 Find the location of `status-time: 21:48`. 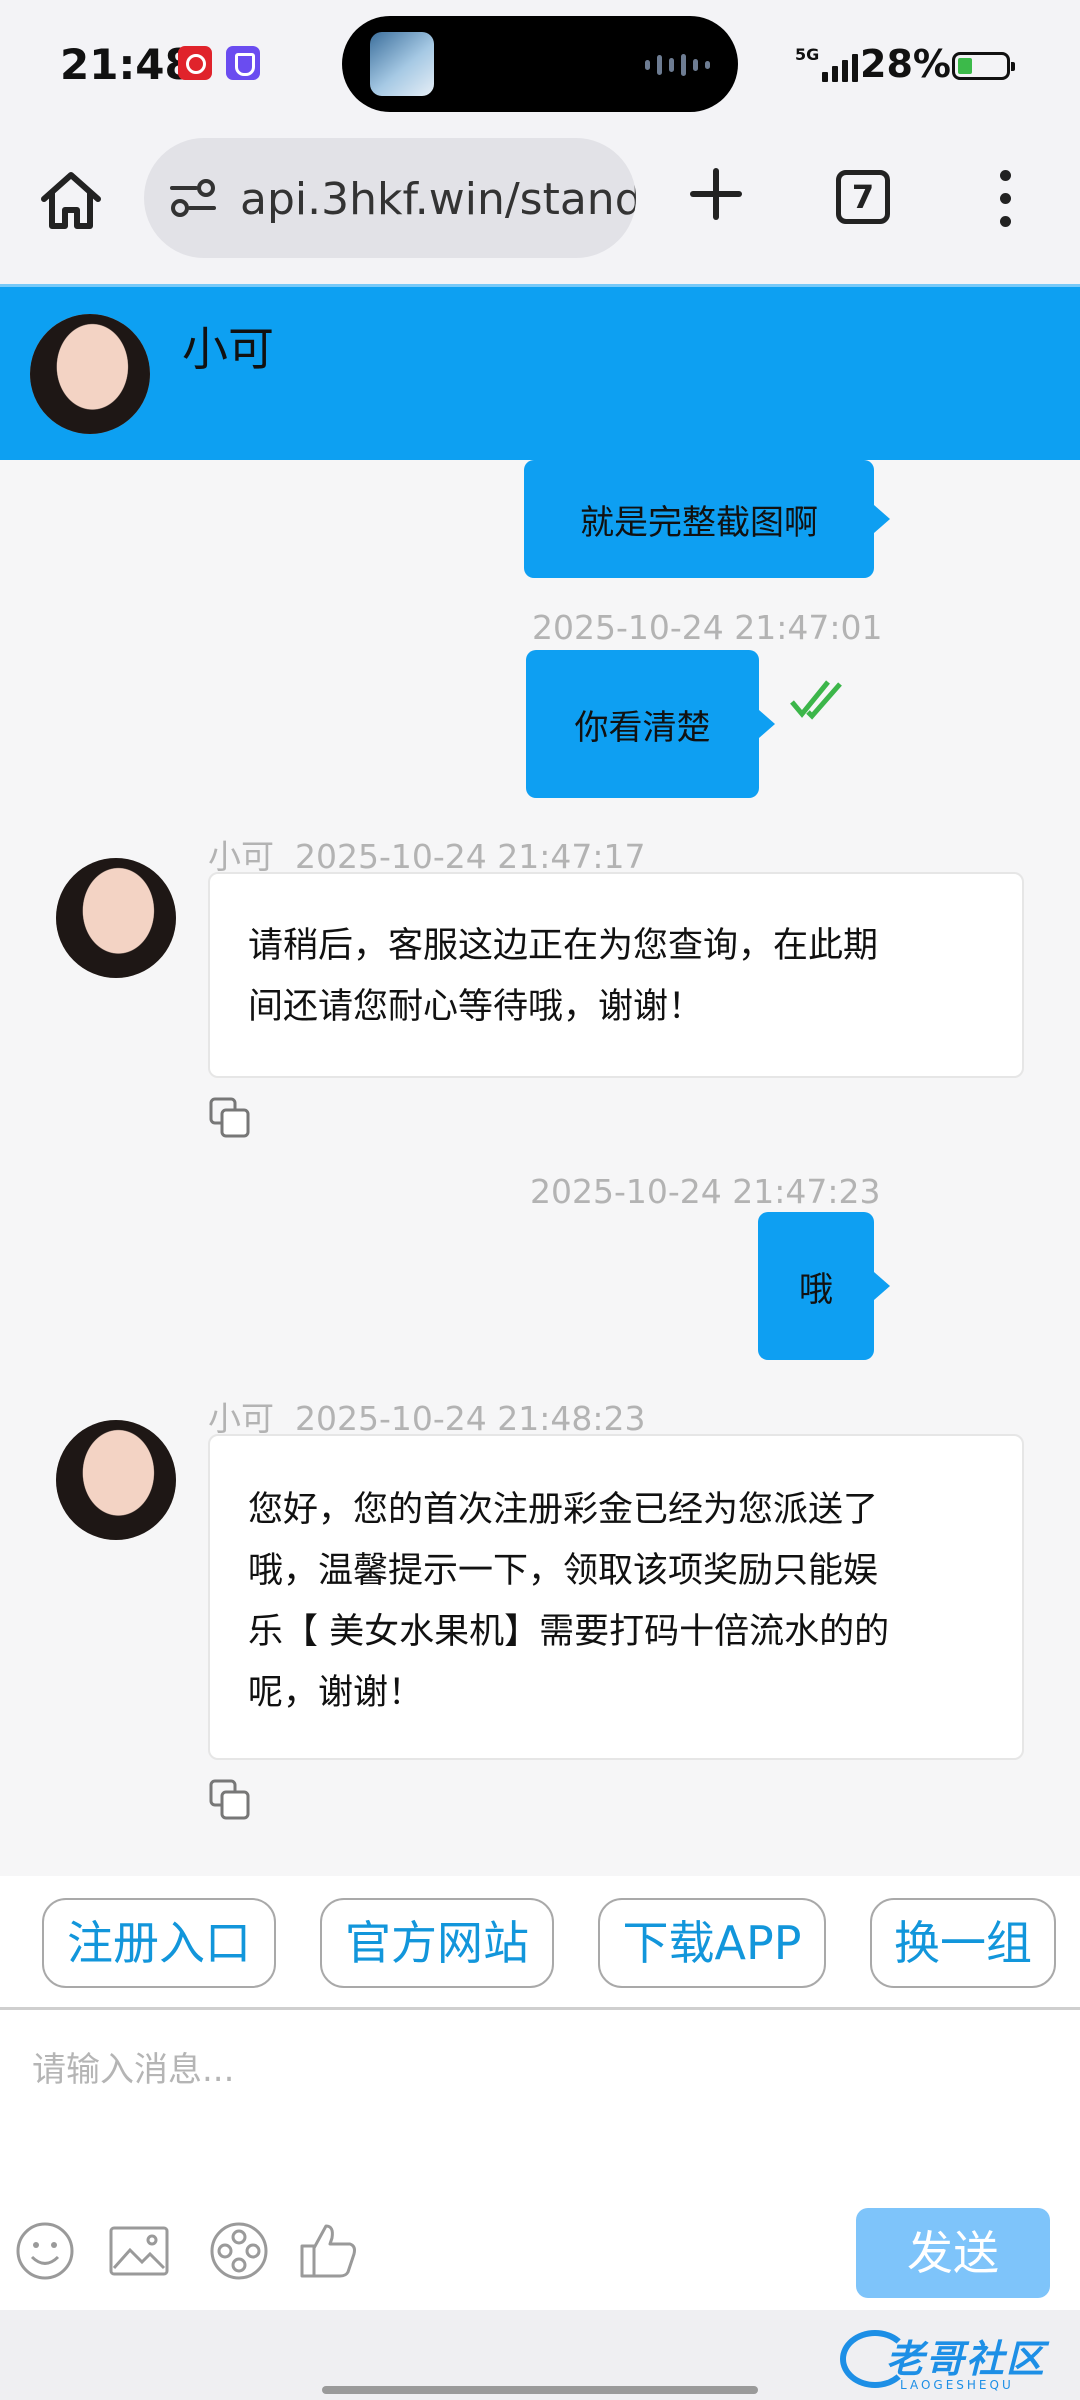

status-time: 21:48 is located at coordinates (127, 64).